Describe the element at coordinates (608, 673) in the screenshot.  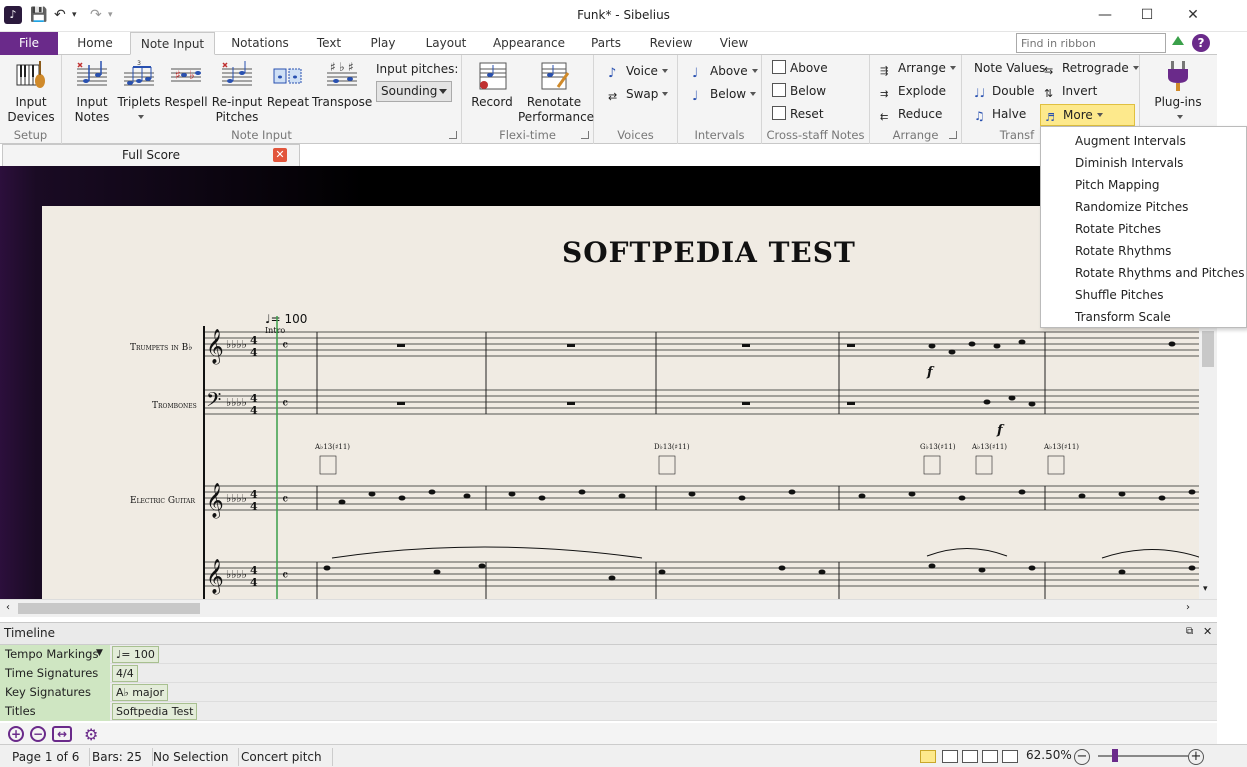
I see `timeline-row: Time Signatures 4/4` at that location.